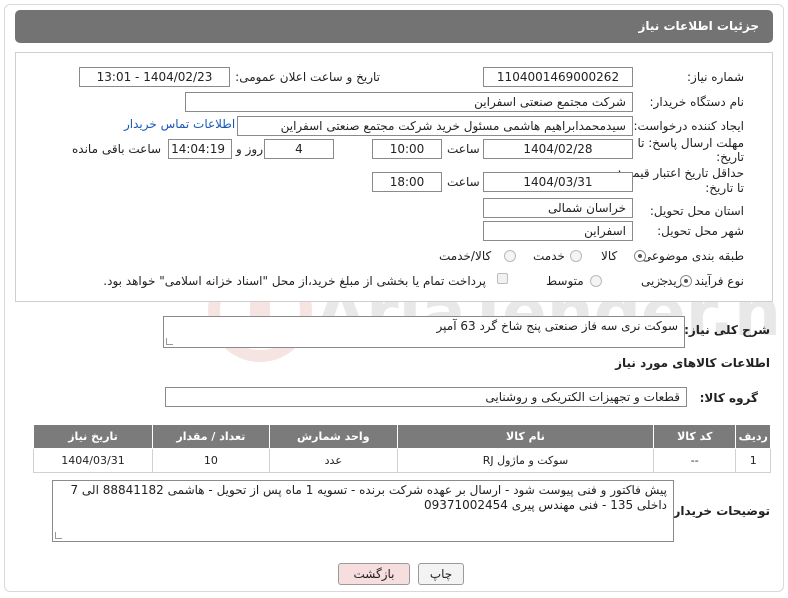 The height and width of the screenshot is (598, 788). I want to click on requester-label: ایجاد کننده درخواست:, so click(688, 126).